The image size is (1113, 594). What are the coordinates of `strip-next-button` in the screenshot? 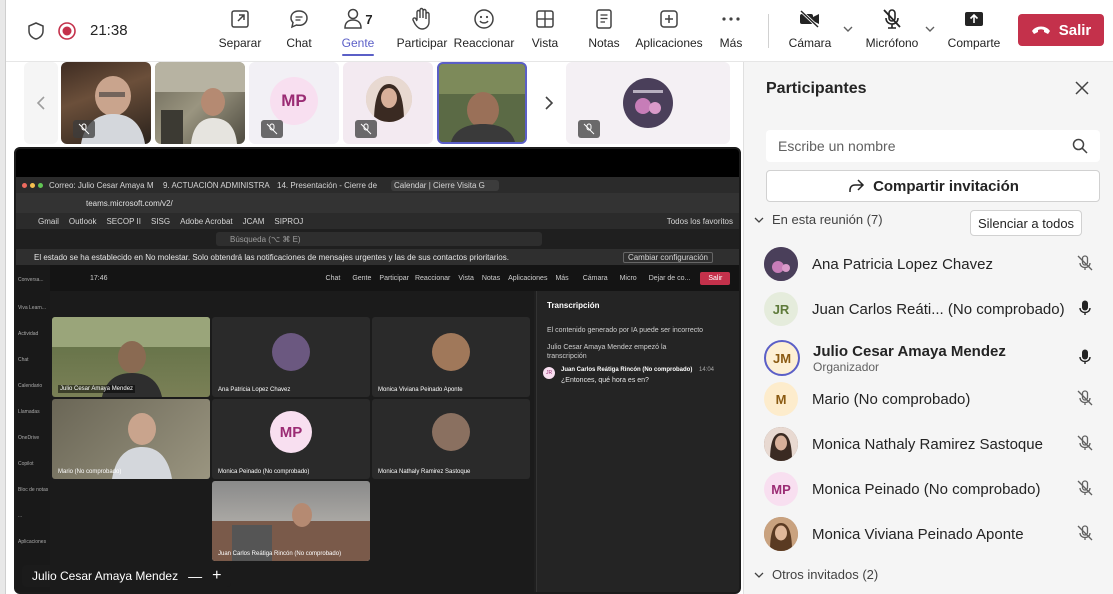 It's located at (549, 103).